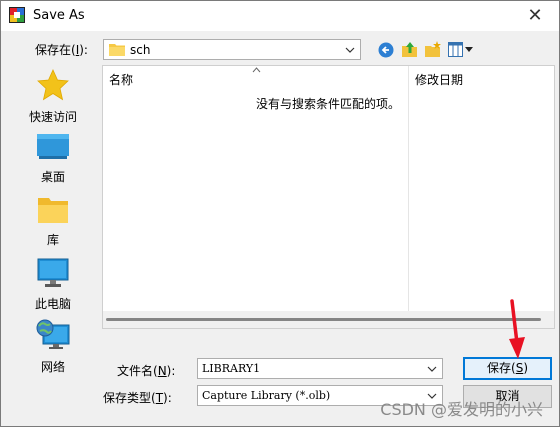 The image size is (560, 427). I want to click on place-network: 网络, so click(53, 347).